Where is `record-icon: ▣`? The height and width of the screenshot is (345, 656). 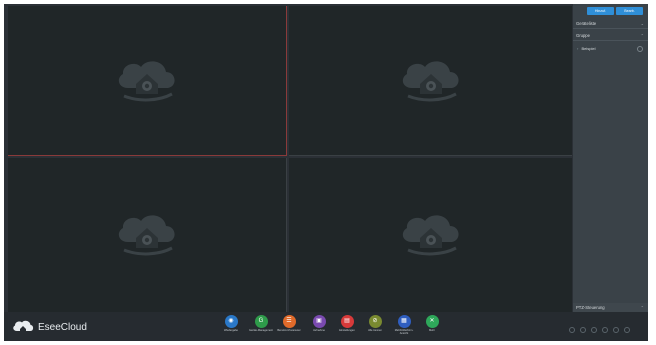
record-icon: ▣ is located at coordinates (319, 321).